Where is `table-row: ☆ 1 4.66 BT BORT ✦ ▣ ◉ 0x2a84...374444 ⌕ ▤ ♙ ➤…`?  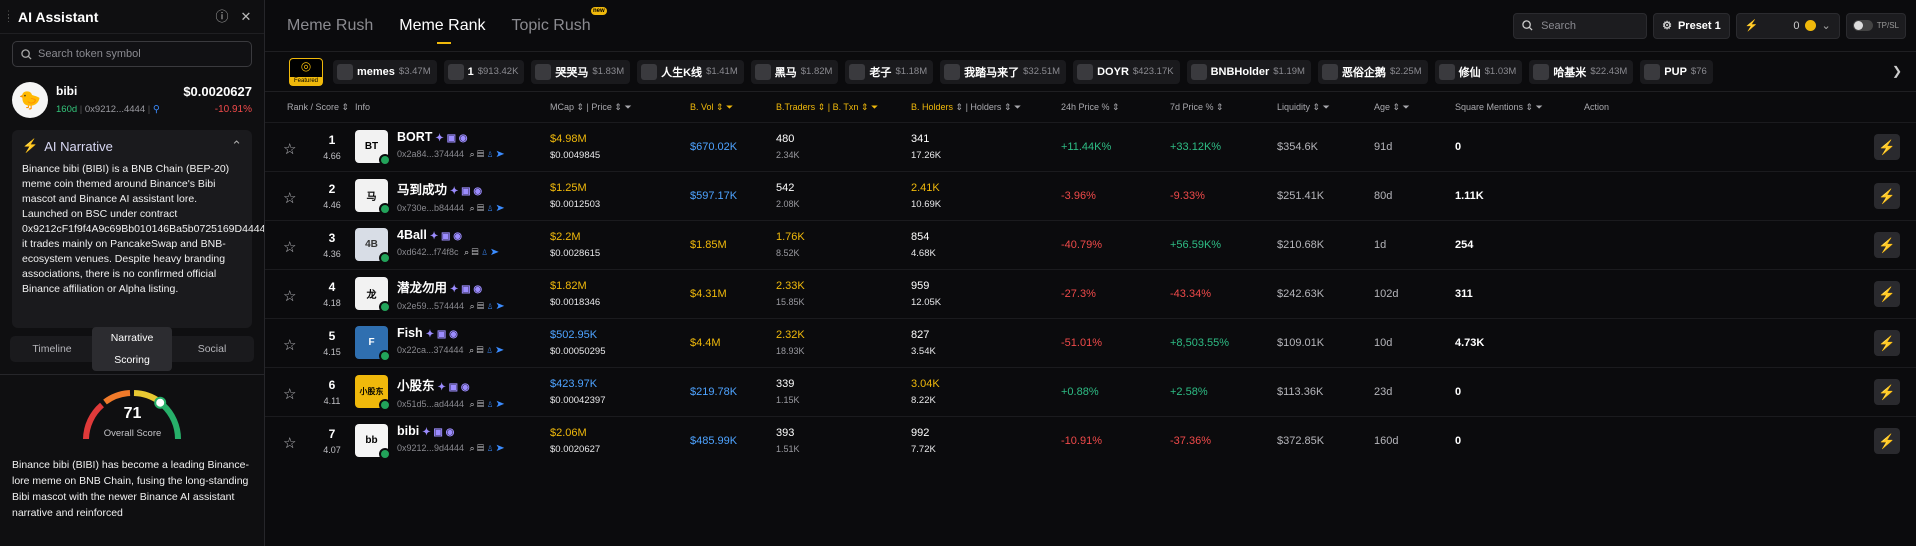 table-row: ☆ 1 4.66 BT BORT ✦ ▣ ◉ 0x2a84...374444 ⌕ ▤ ♙ ➤… is located at coordinates (1090, 146).